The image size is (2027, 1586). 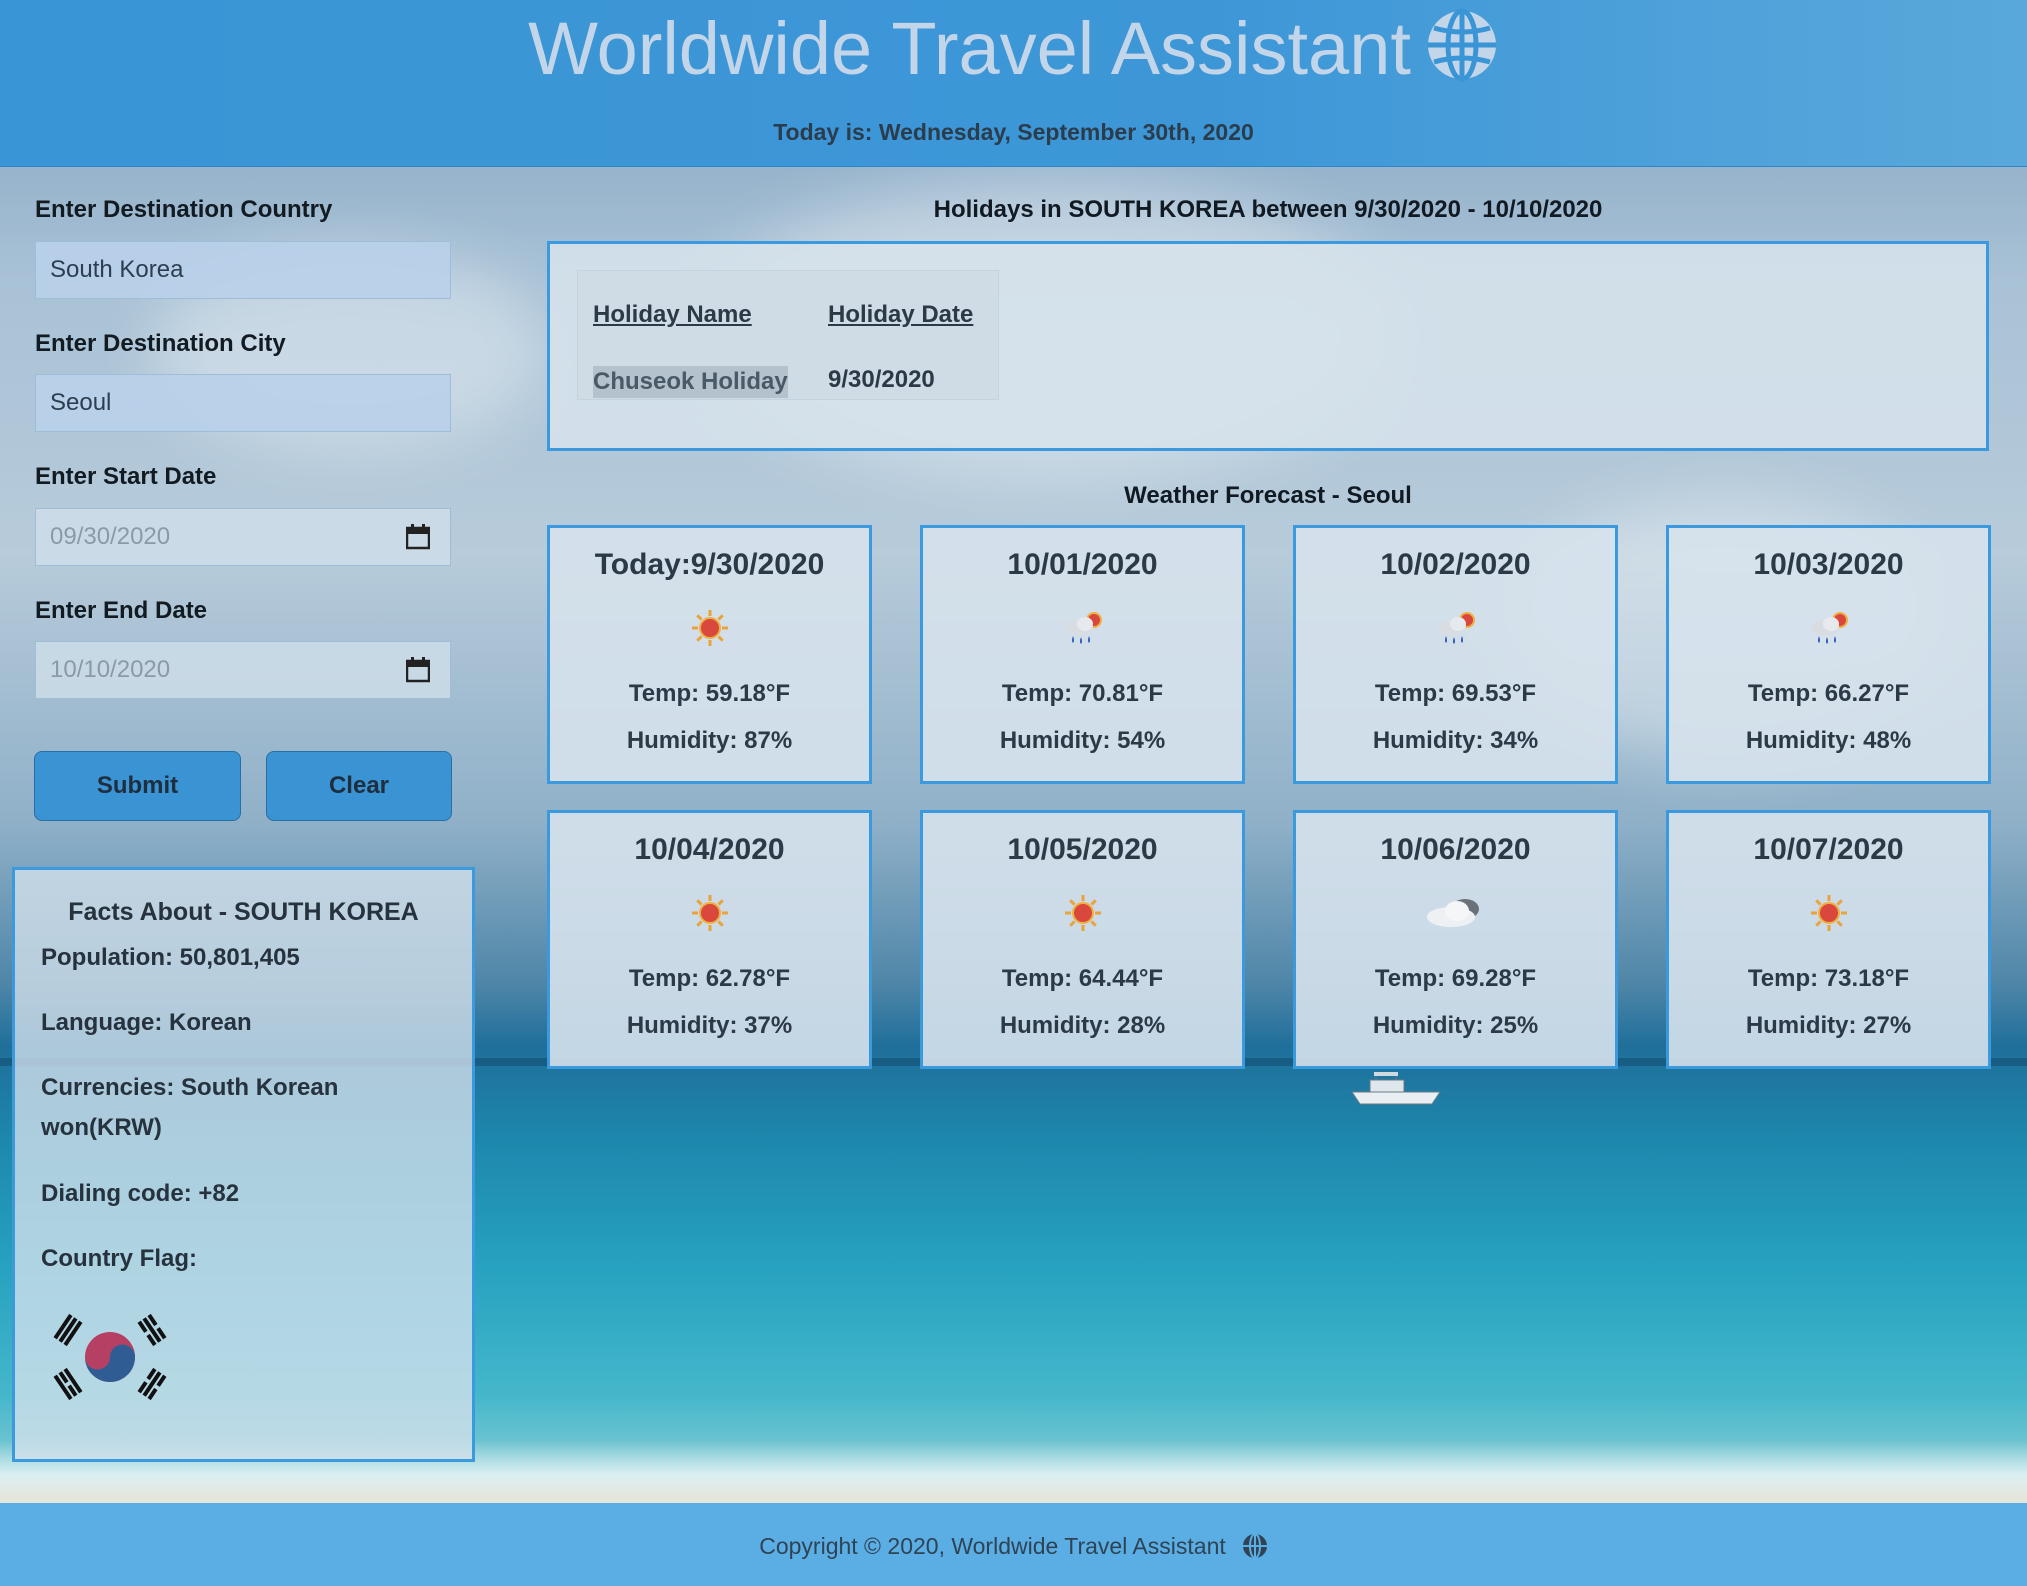 I want to click on end-date-value: 10/10/2020, so click(x=110, y=669).